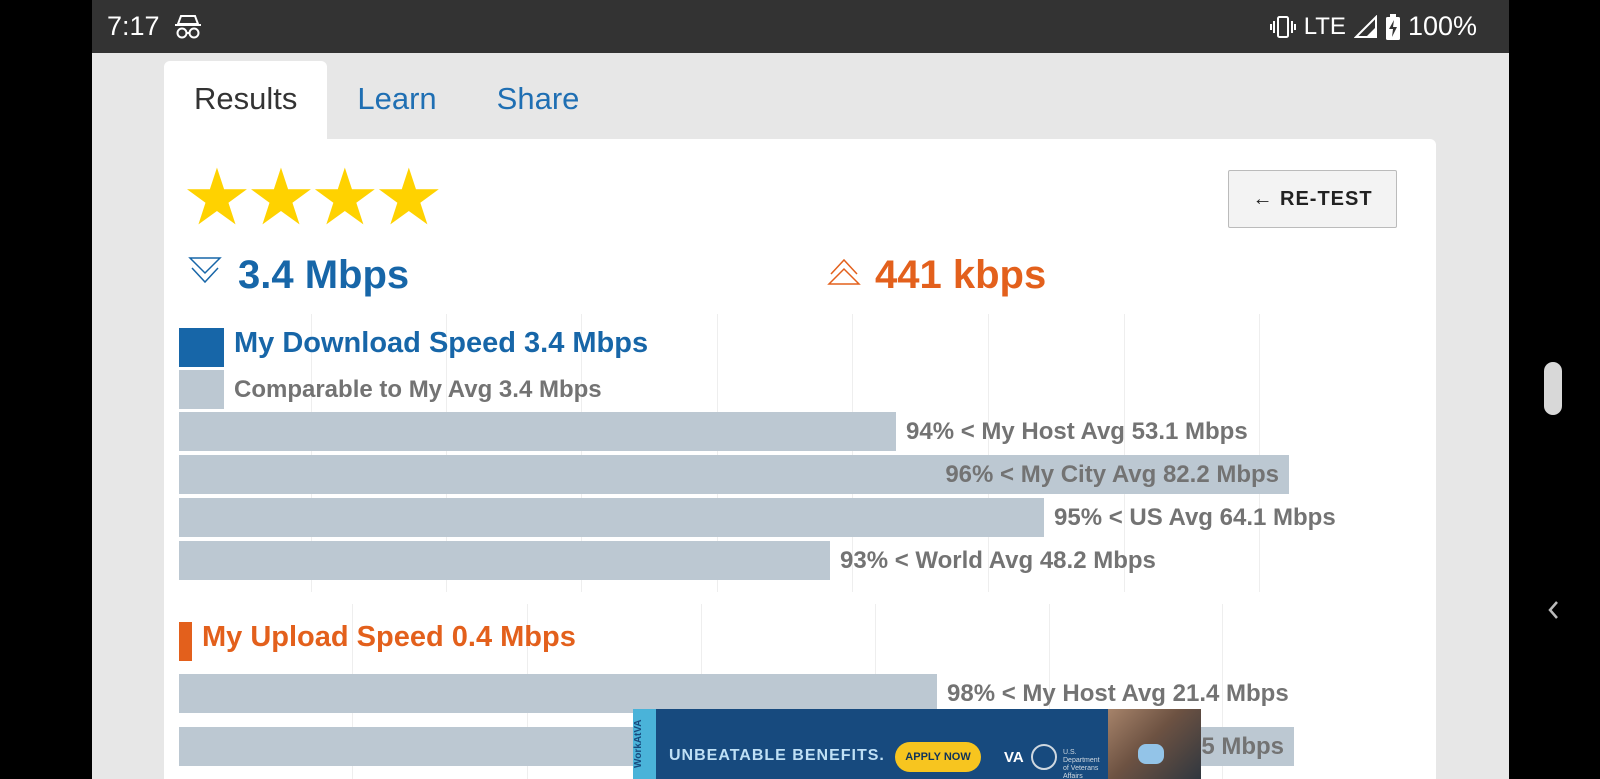 Image resolution: width=1600 pixels, height=779 pixels. Describe the element at coordinates (1442, 26) in the screenshot. I see `battery-level: 100%` at that location.